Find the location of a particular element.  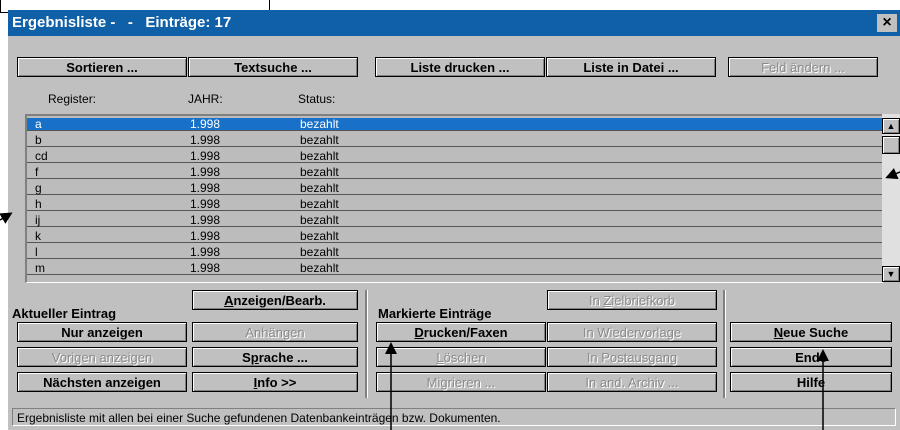

table-row: h 1.998 bezahlt is located at coordinates (454, 204).